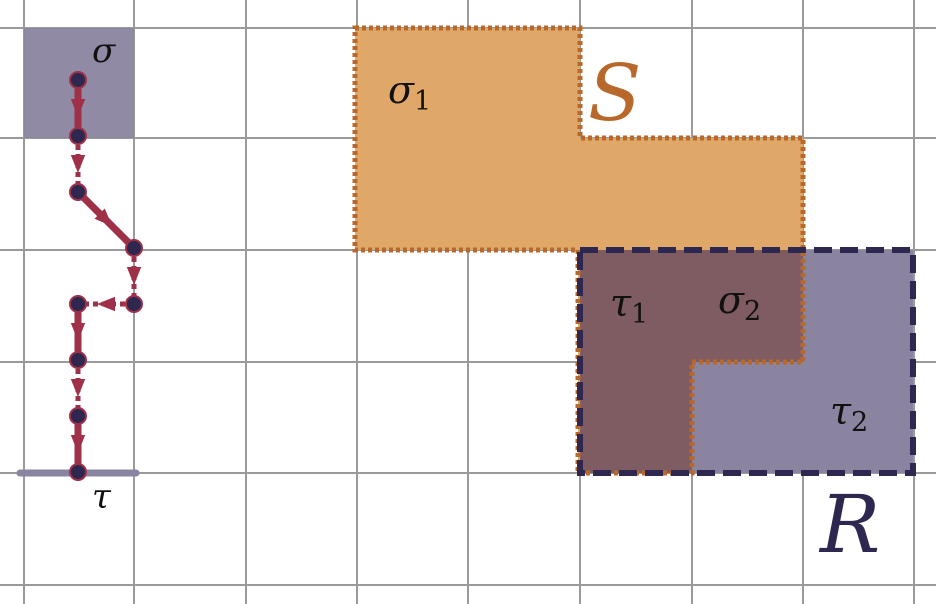 The image size is (936, 604). Describe the element at coordinates (102, 497) in the screenshot. I see `tau-label: τ` at that location.